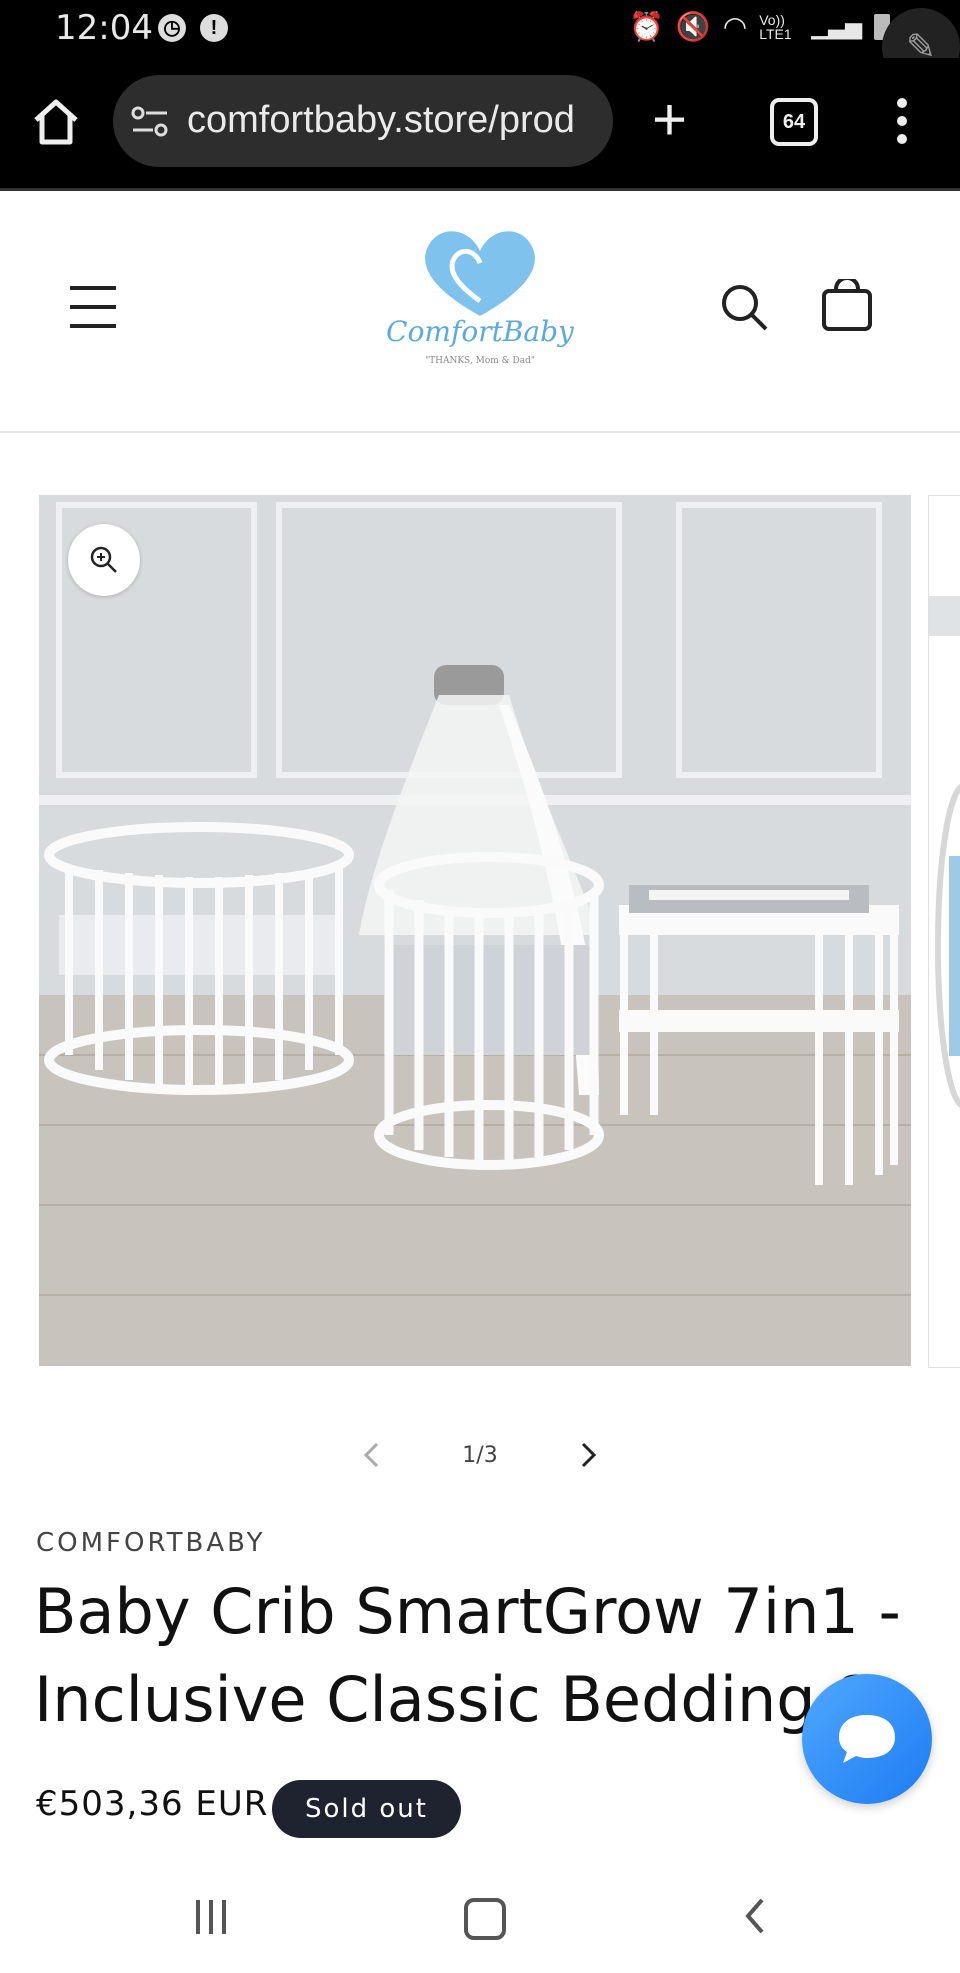 The image size is (960, 1973). Describe the element at coordinates (902, 123) in the screenshot. I see `more-options-icon` at that location.